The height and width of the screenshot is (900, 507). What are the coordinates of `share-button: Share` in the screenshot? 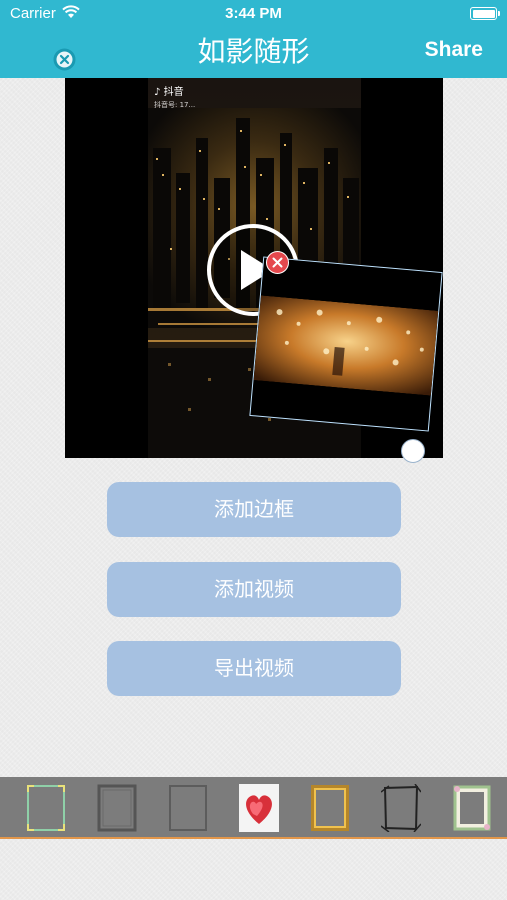 It's located at (454, 50).